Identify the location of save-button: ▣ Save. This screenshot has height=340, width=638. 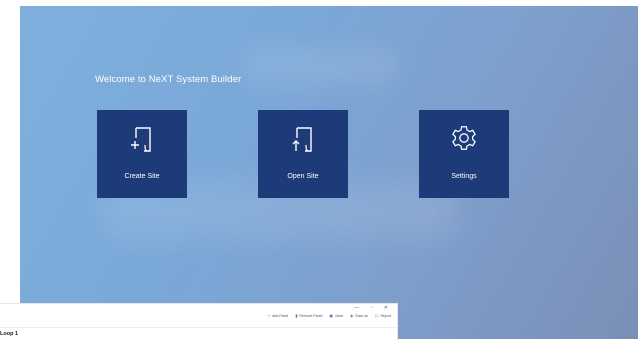
(336, 315).